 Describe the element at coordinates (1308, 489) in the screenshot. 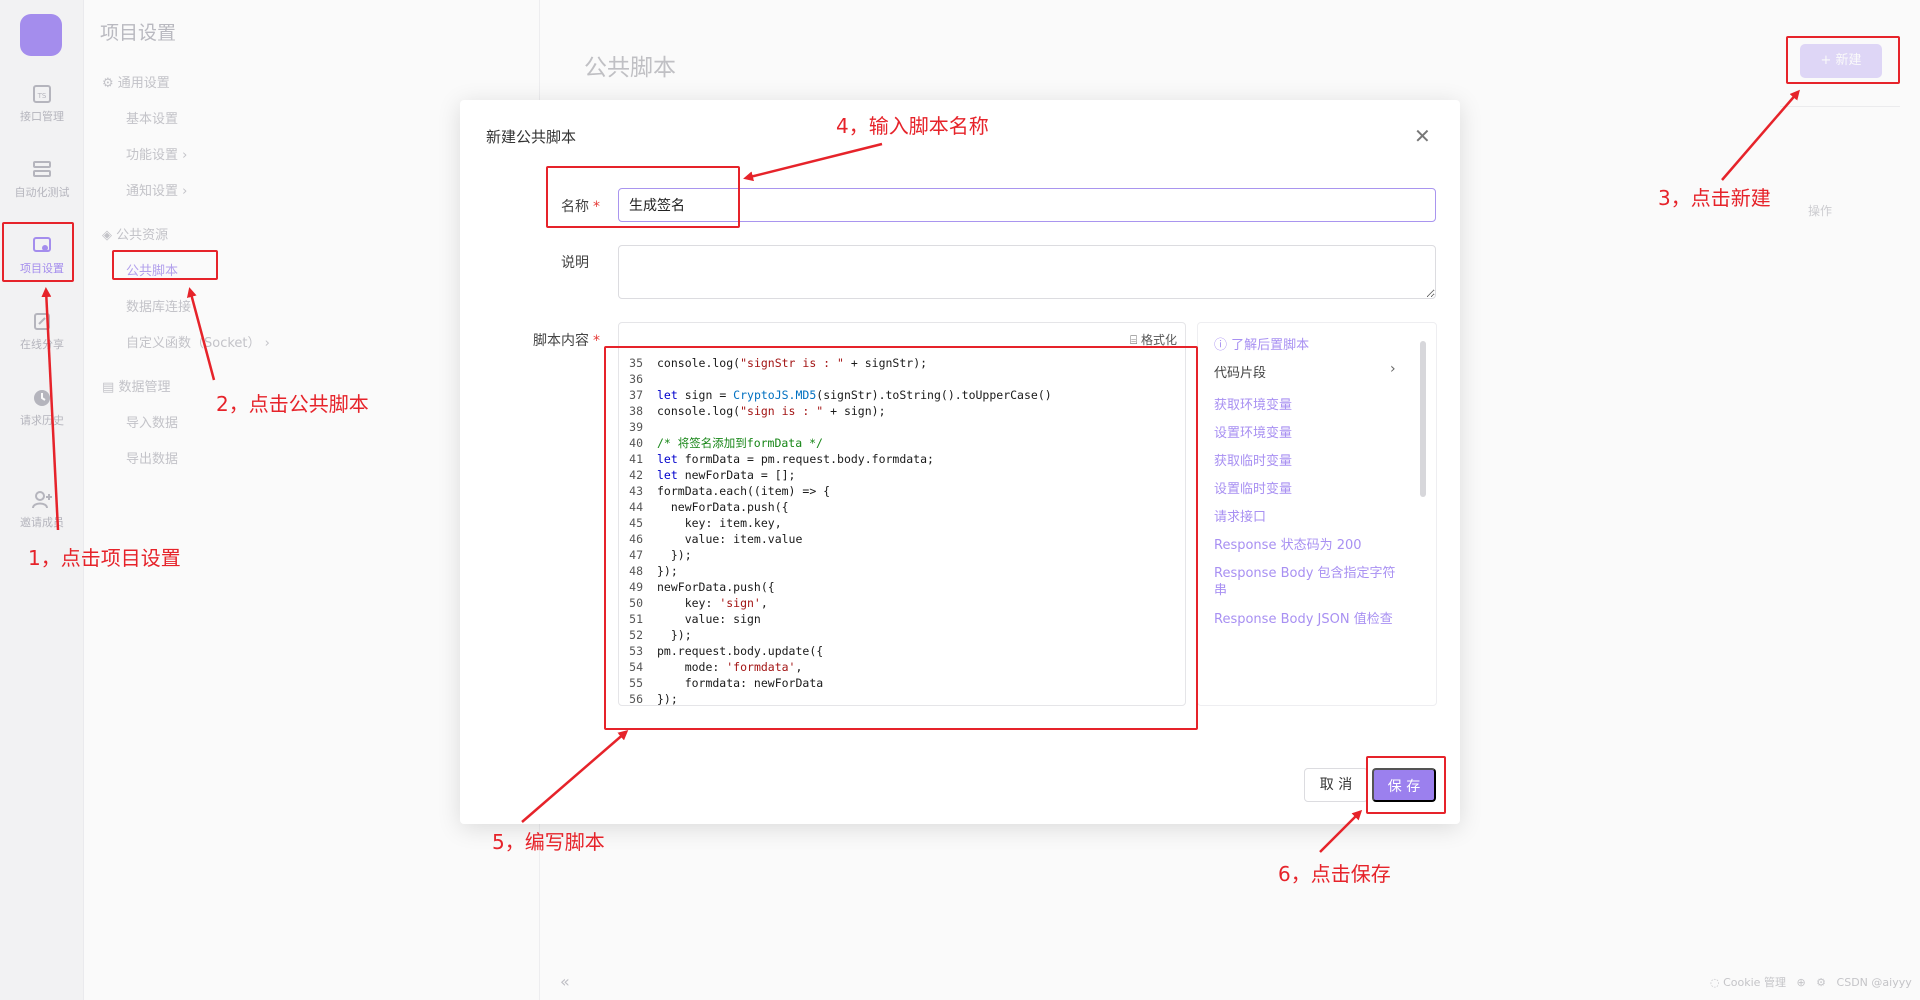

I see `snippet-set-temp: 设置临时变量` at that location.